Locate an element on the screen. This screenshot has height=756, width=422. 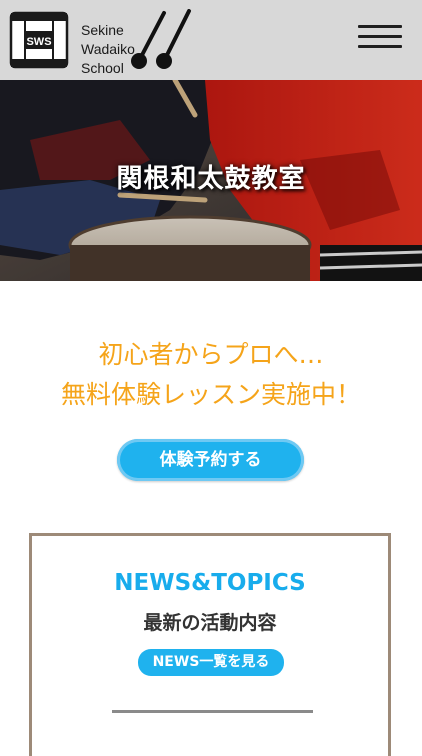
lead-message: 初心者からプロへ… 無料体験レッスン実施中！ is located at coordinates (211, 375).